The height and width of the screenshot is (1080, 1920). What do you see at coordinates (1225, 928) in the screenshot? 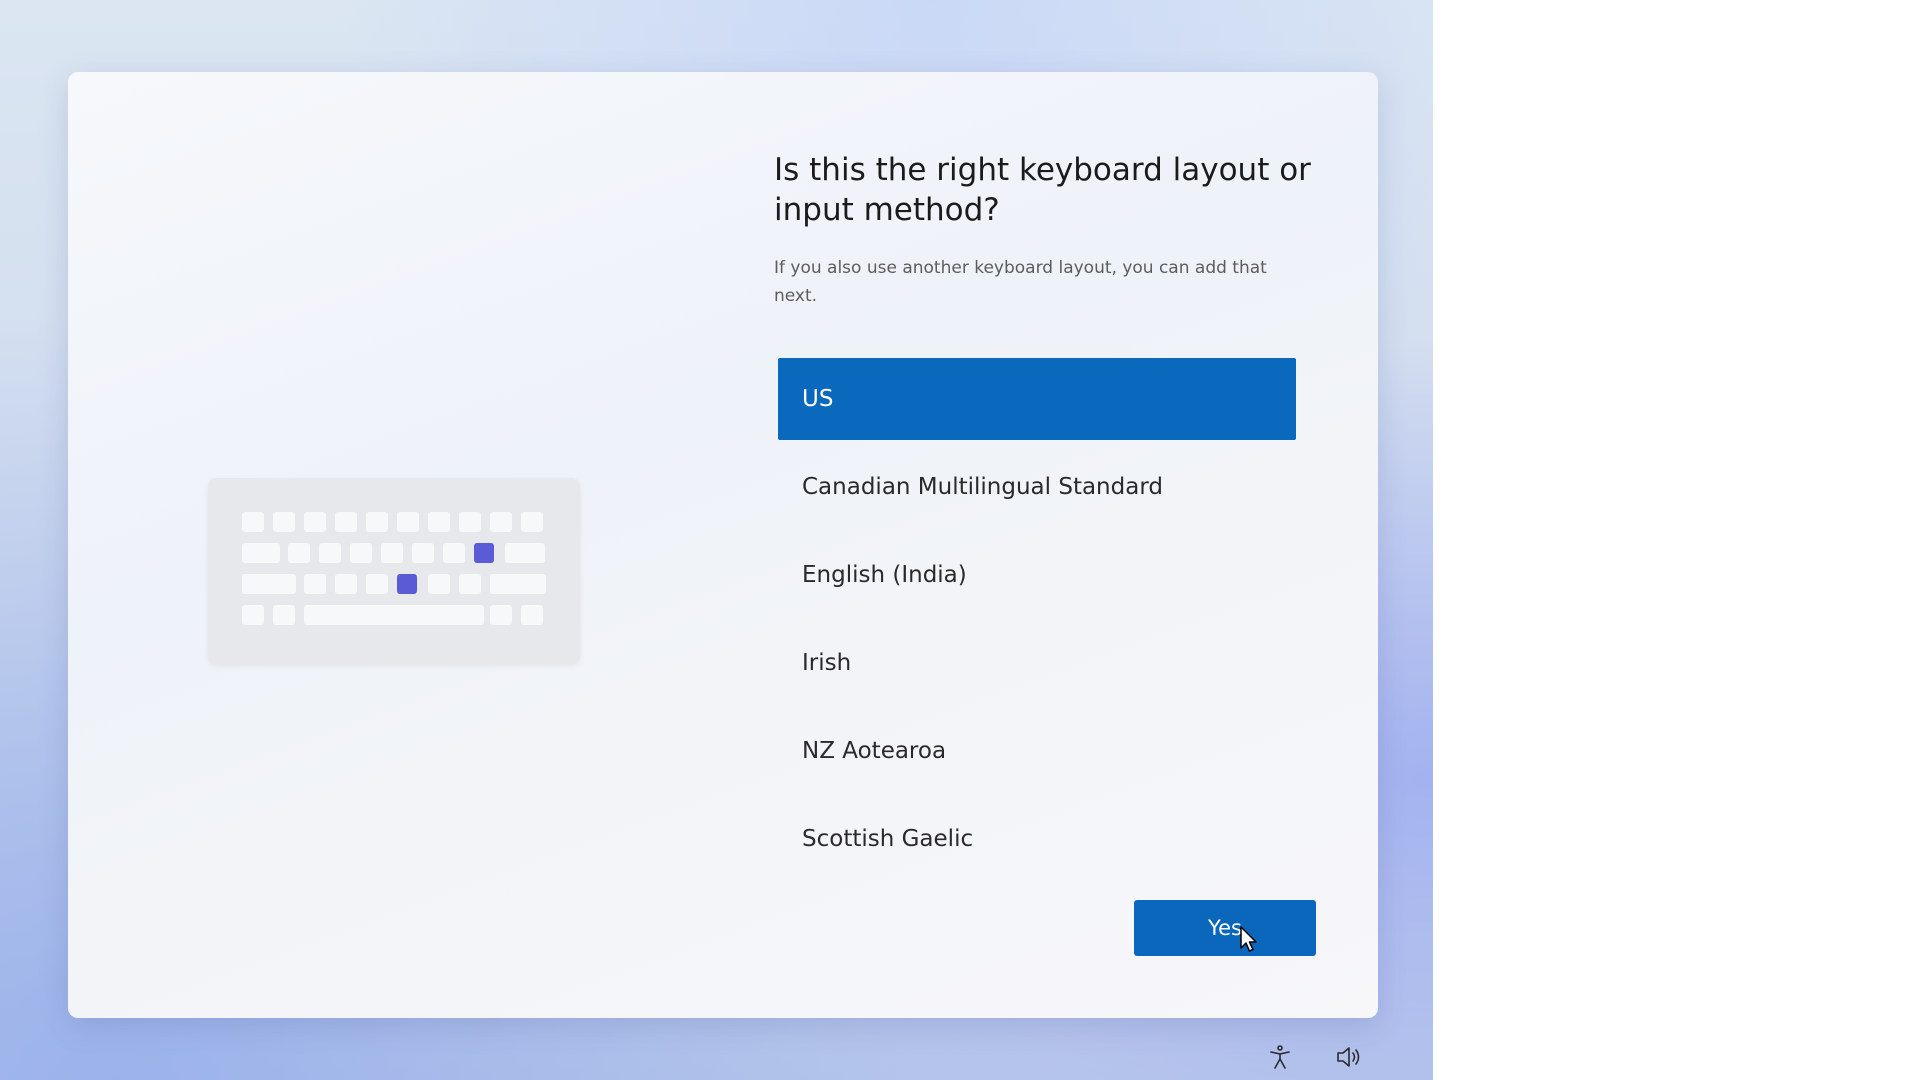
I see `yes-button: Yes` at bounding box center [1225, 928].